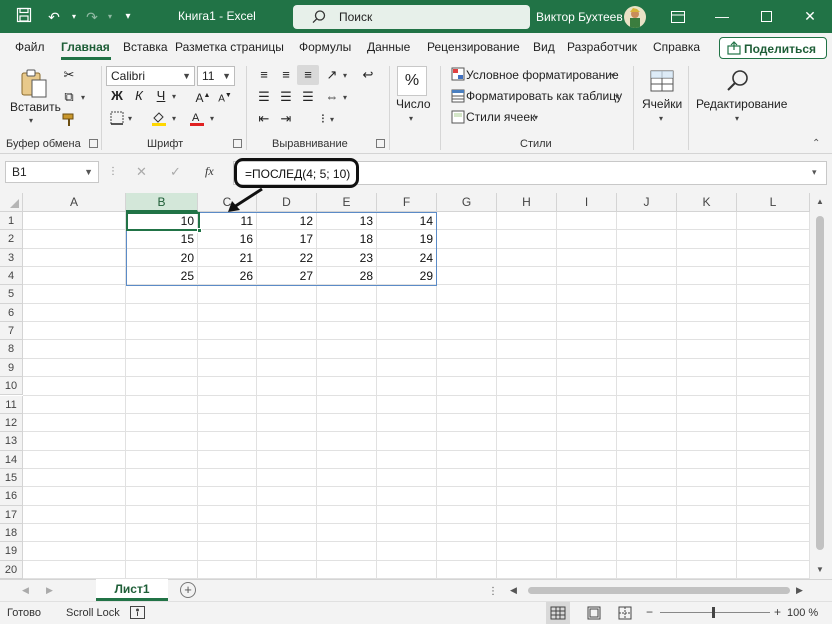 This screenshot has height=624, width=832. What do you see at coordinates (11, 478) in the screenshot?
I see `row-header: 15` at bounding box center [11, 478].